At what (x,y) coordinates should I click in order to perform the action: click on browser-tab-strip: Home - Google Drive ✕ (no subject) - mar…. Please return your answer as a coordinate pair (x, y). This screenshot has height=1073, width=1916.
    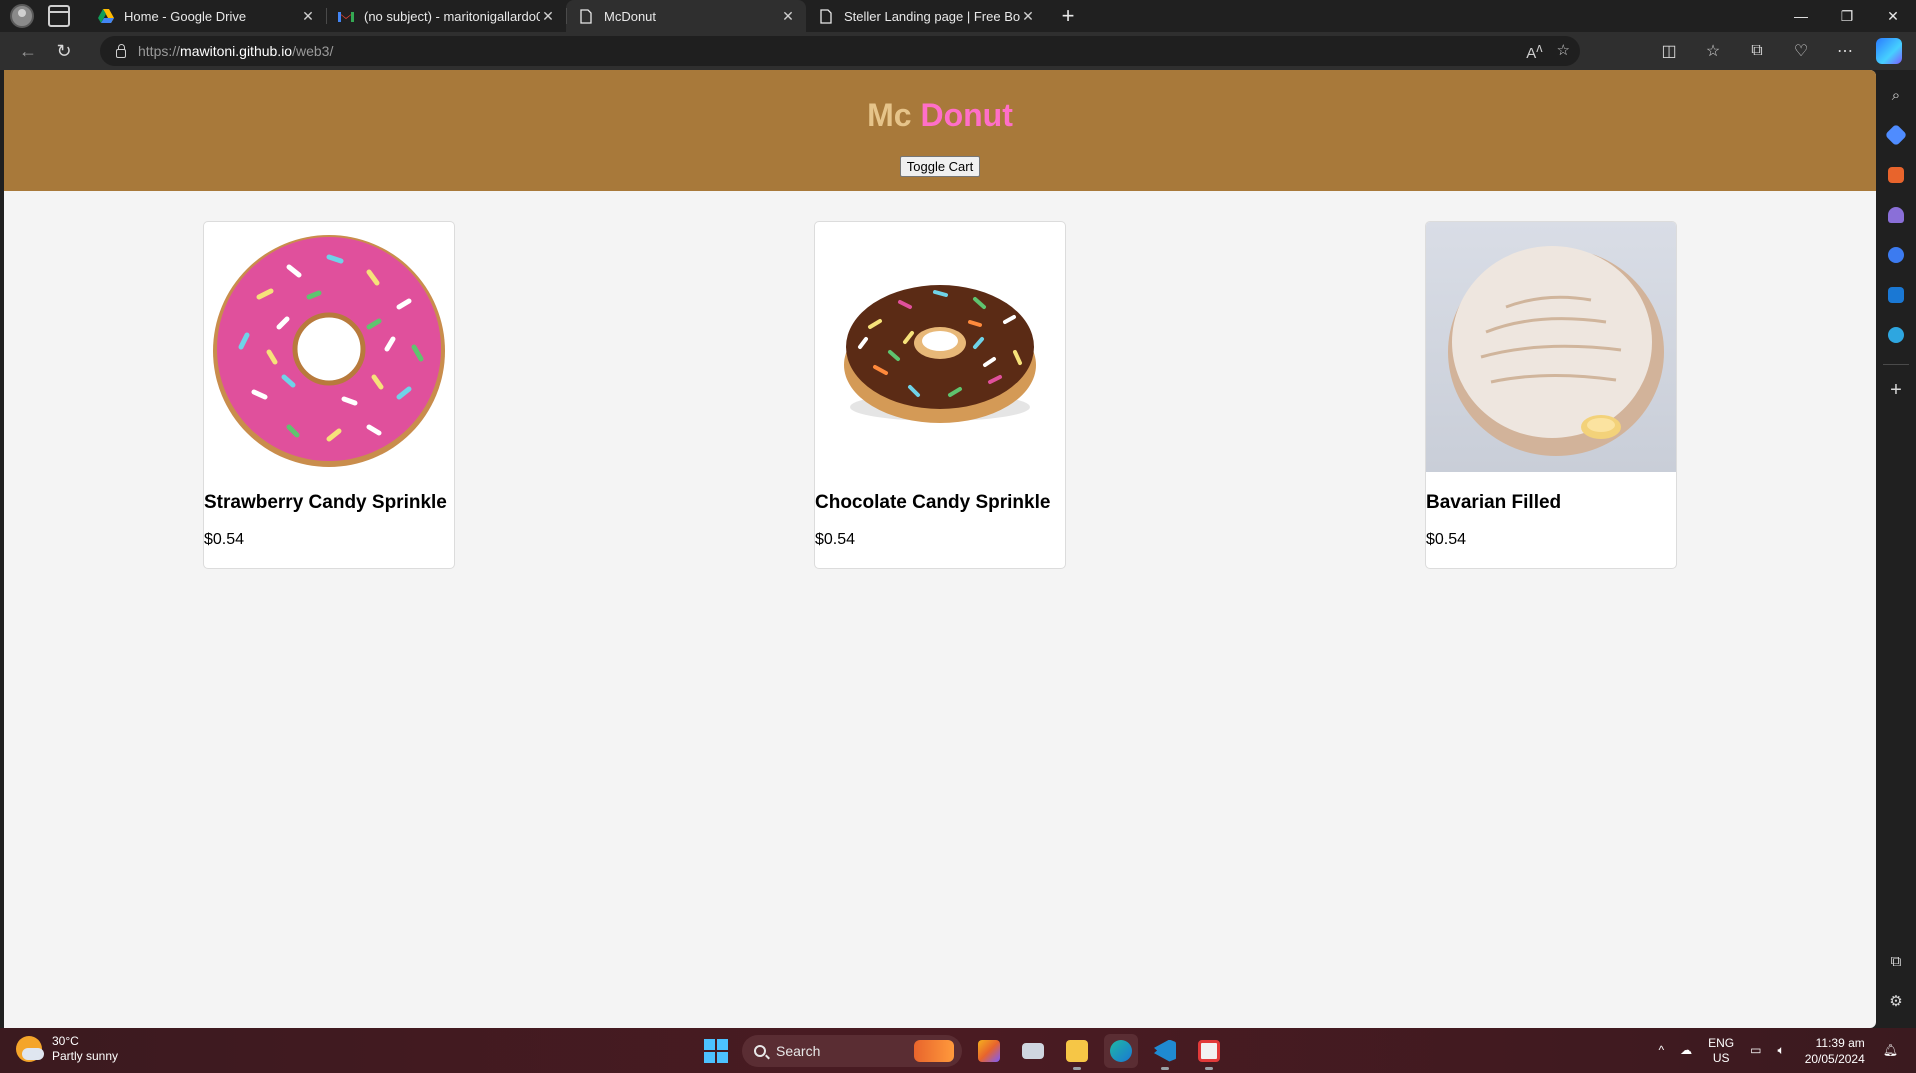
    Looking at the image, I should click on (958, 16).